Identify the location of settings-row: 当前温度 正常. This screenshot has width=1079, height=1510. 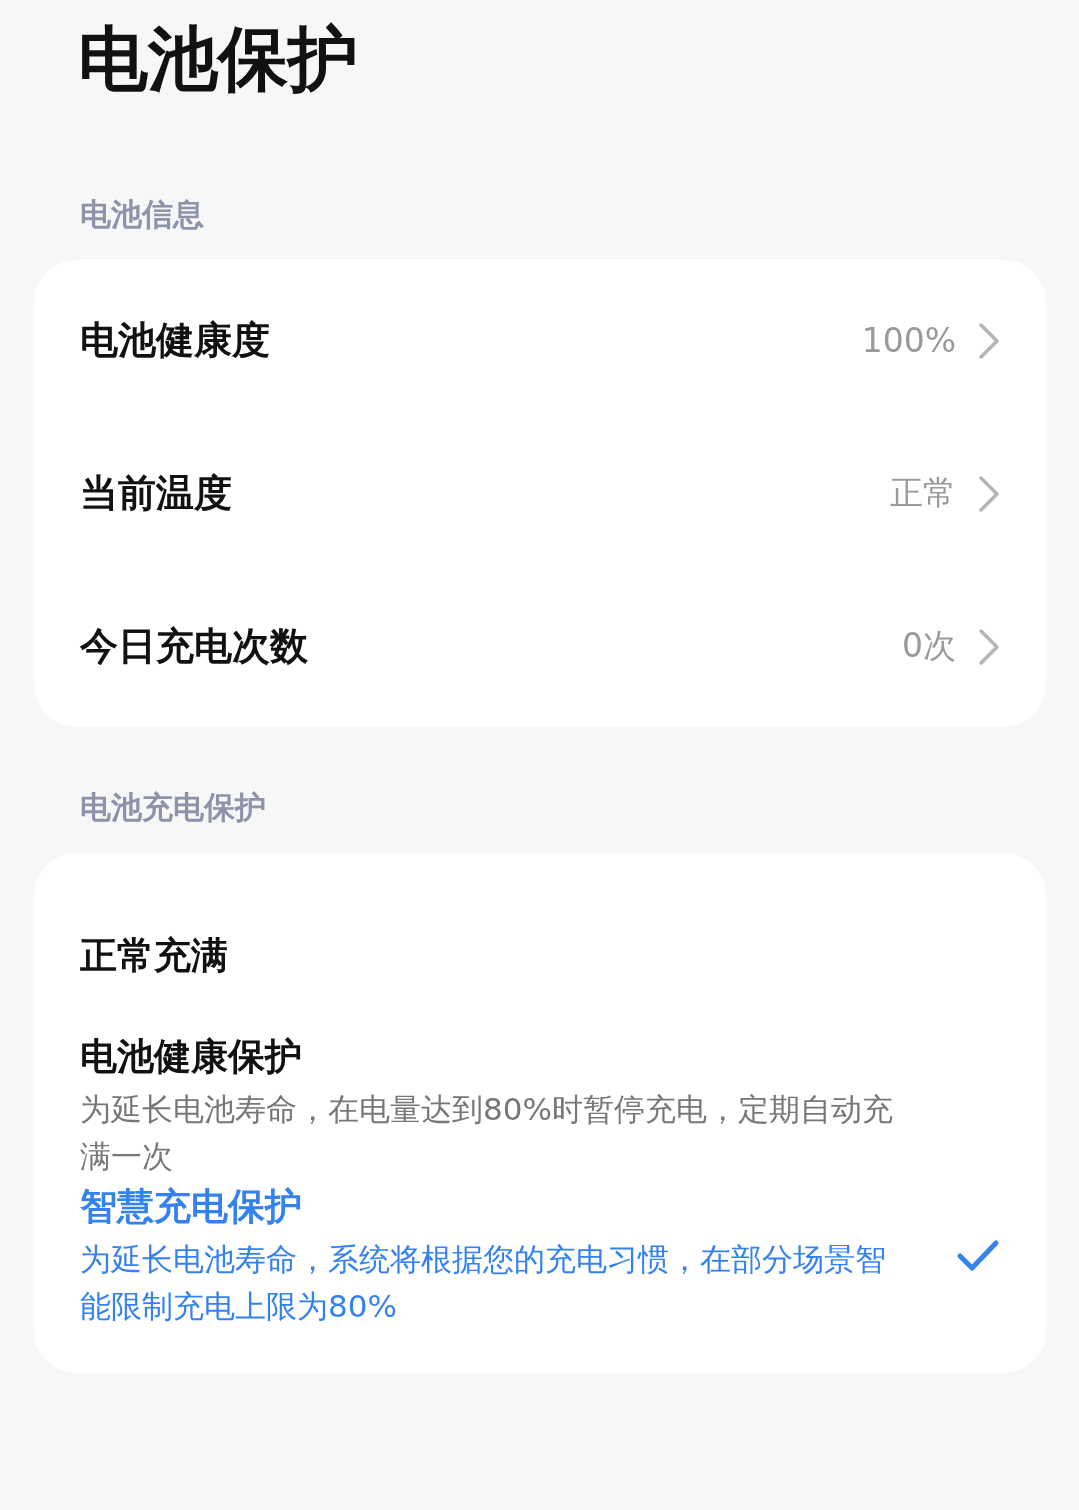
(540, 493).